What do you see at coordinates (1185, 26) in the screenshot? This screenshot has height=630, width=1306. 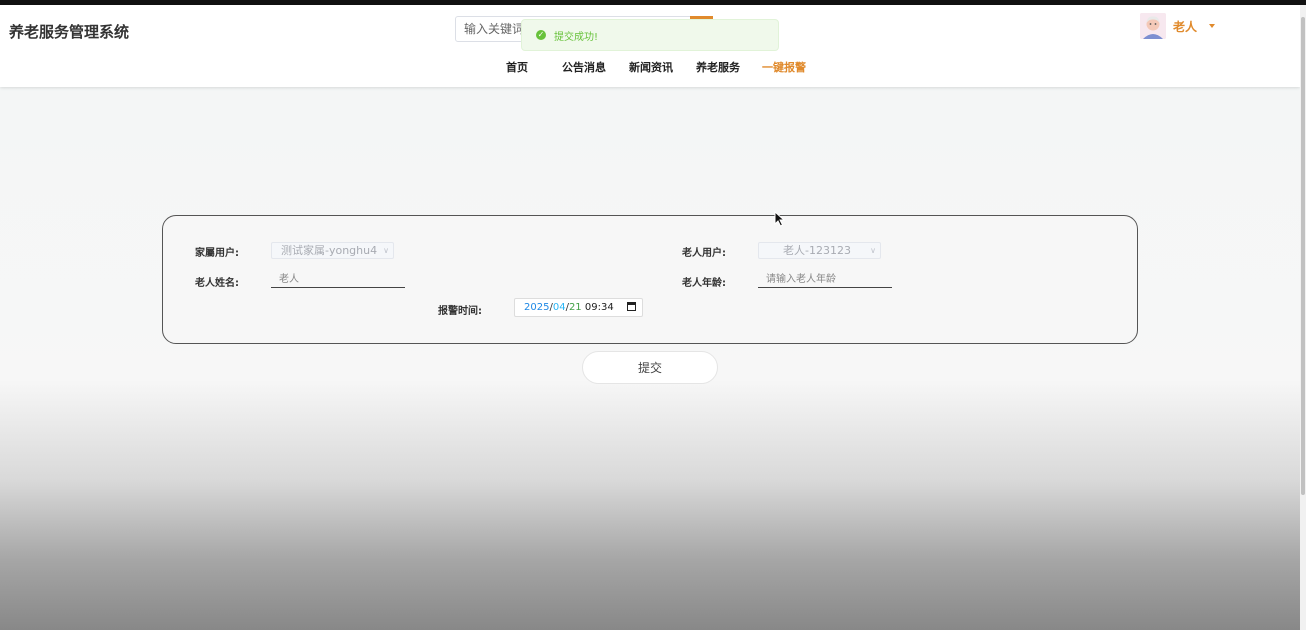 I see `user-name: 老人` at bounding box center [1185, 26].